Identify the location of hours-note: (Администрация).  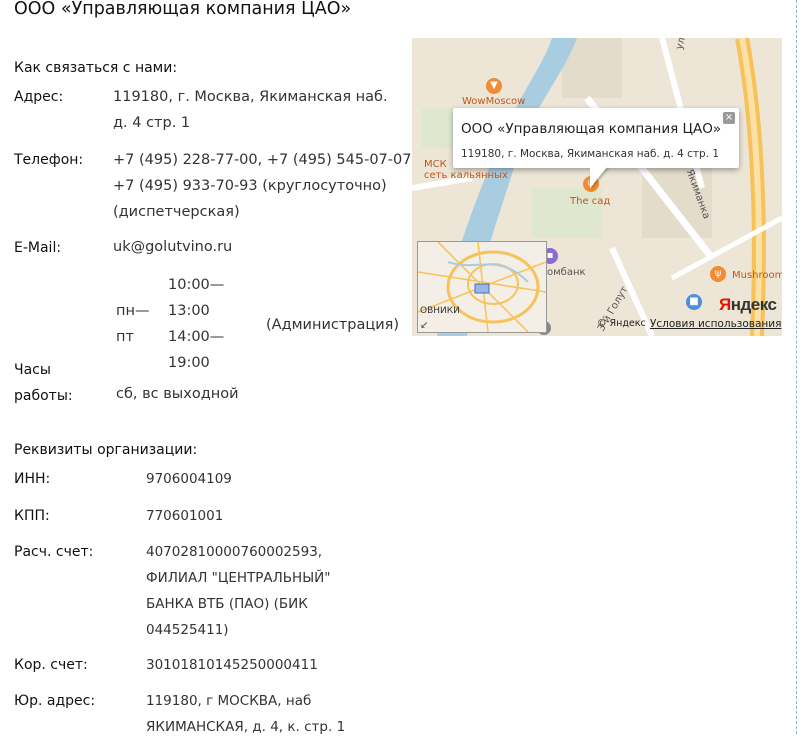
(333, 325).